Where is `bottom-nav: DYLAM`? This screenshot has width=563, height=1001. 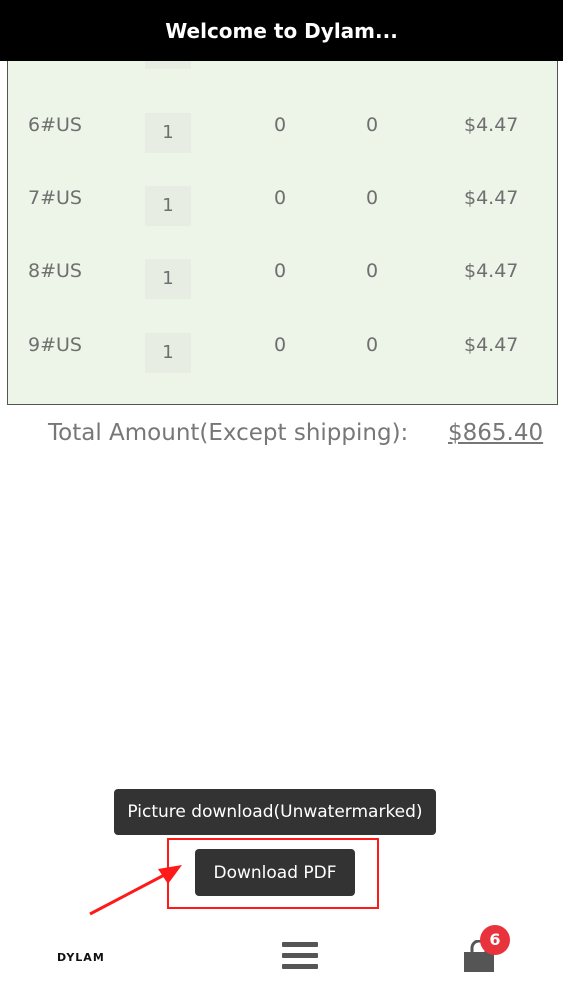
bottom-nav: DYLAM is located at coordinates (281, 960).